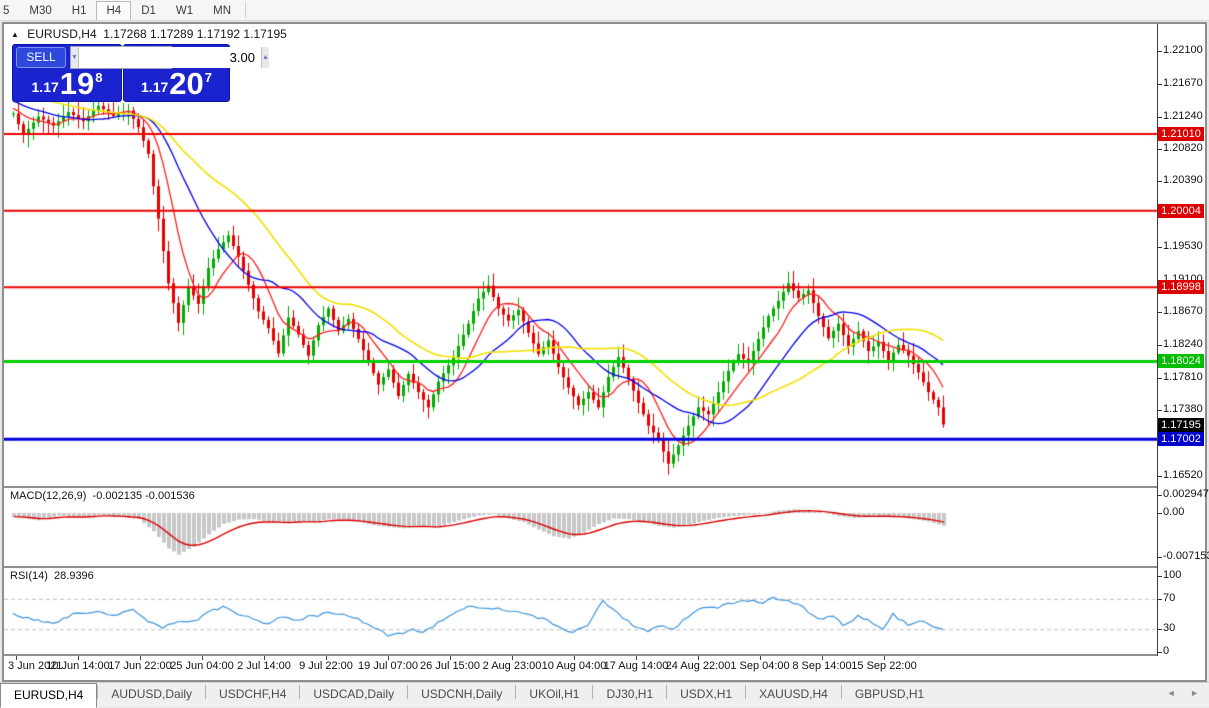  What do you see at coordinates (148, 10) in the screenshot?
I see `timeframe-button-d1: D1` at bounding box center [148, 10].